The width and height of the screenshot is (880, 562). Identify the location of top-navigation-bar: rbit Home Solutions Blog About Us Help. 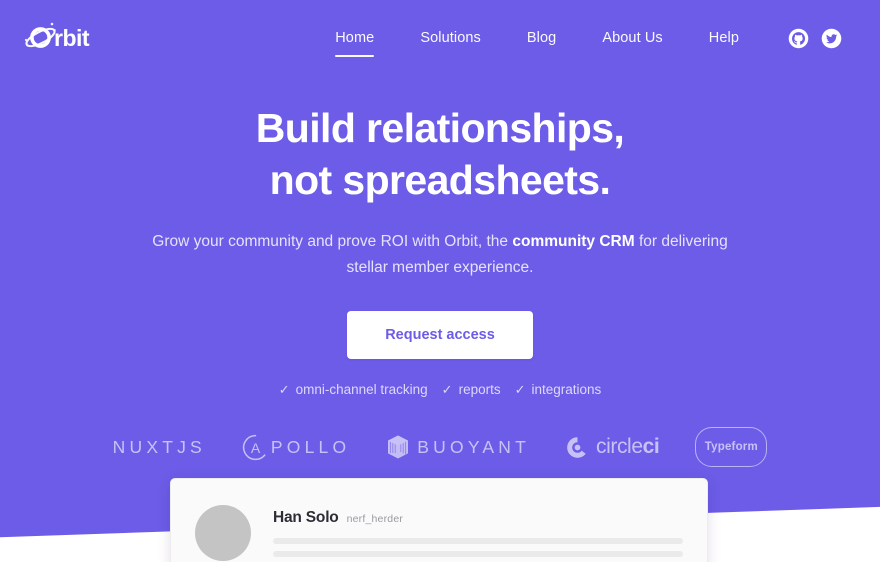
(440, 38).